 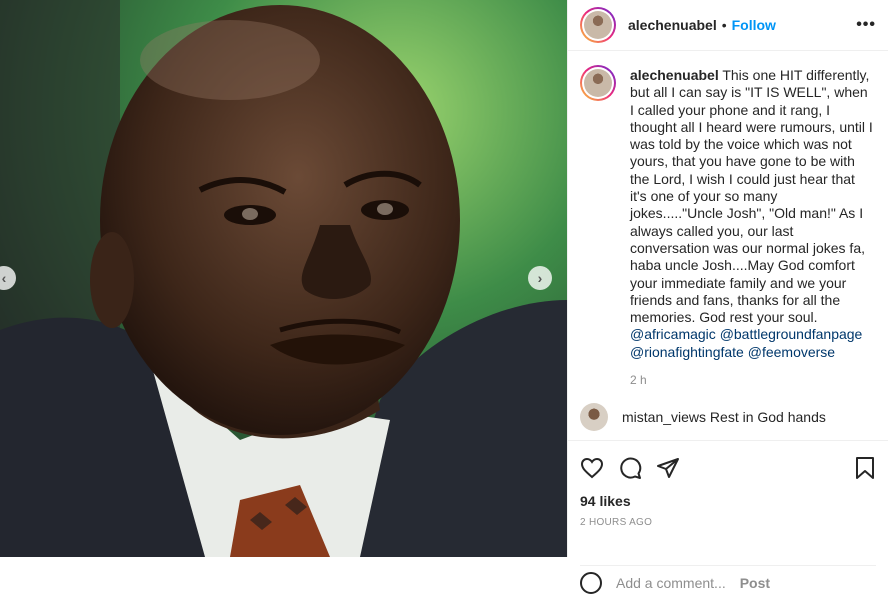 I want to click on avatar, so click(x=598, y=25).